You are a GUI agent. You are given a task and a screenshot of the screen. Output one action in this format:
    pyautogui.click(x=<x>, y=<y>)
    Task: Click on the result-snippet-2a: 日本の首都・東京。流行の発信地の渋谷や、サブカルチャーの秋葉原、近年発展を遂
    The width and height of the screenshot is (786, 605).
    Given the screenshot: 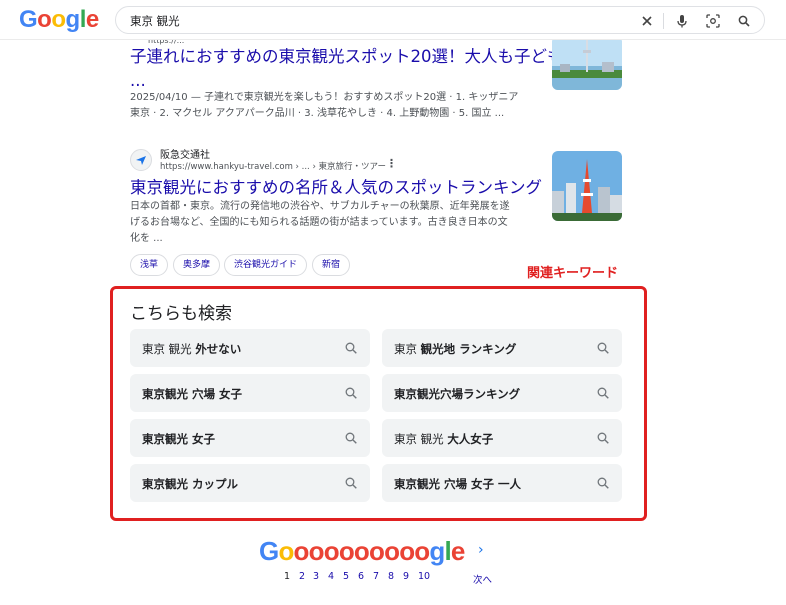 What is the action you would take?
    pyautogui.click(x=320, y=206)
    